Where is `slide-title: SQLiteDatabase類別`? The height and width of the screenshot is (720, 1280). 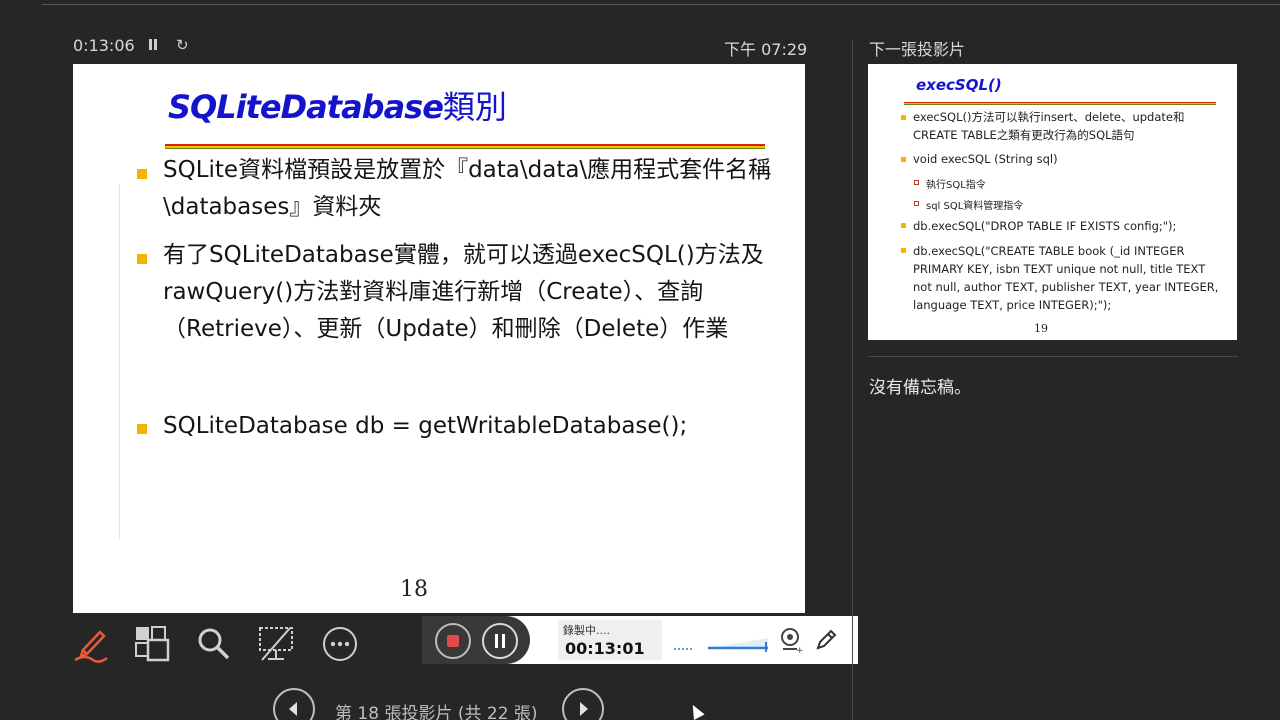 slide-title: SQLiteDatabase類別 is located at coordinates (337, 105).